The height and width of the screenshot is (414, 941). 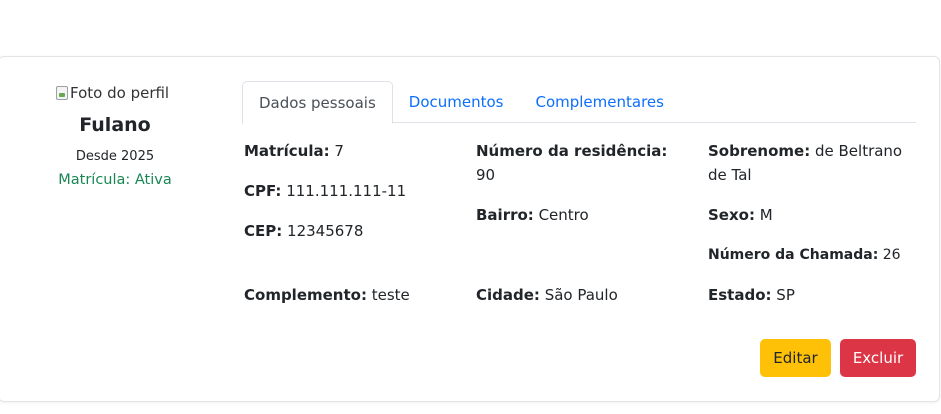 What do you see at coordinates (581, 295) in the screenshot?
I see `field-value: São Paulo` at bounding box center [581, 295].